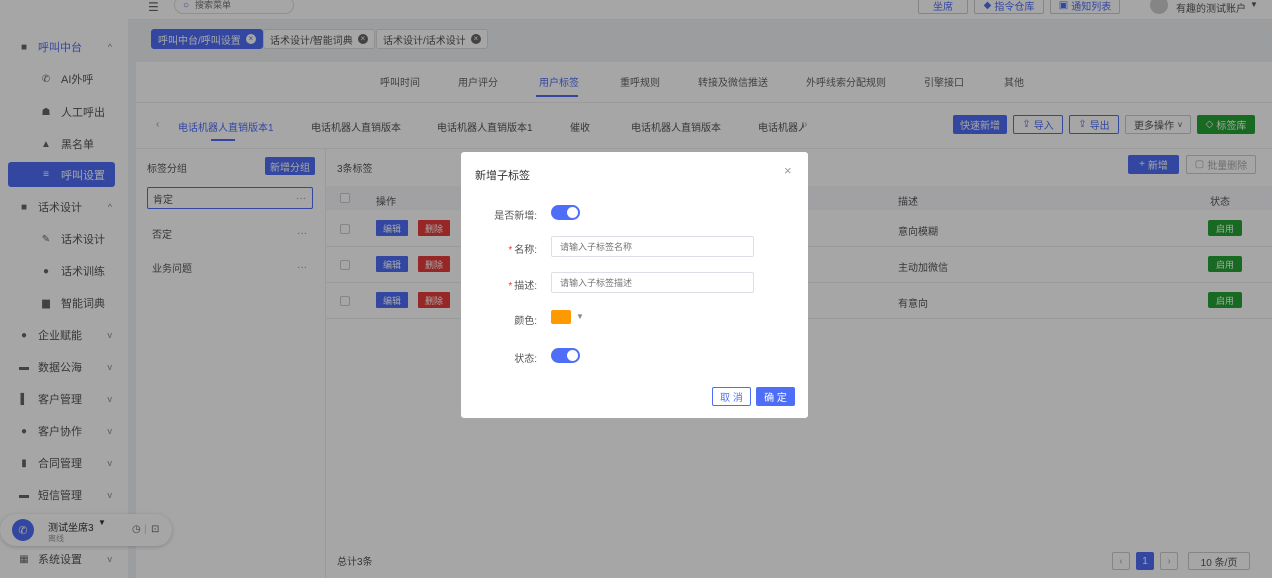 This screenshot has width=1272, height=578. I want to click on name-label-text: 名称:, so click(525, 250).